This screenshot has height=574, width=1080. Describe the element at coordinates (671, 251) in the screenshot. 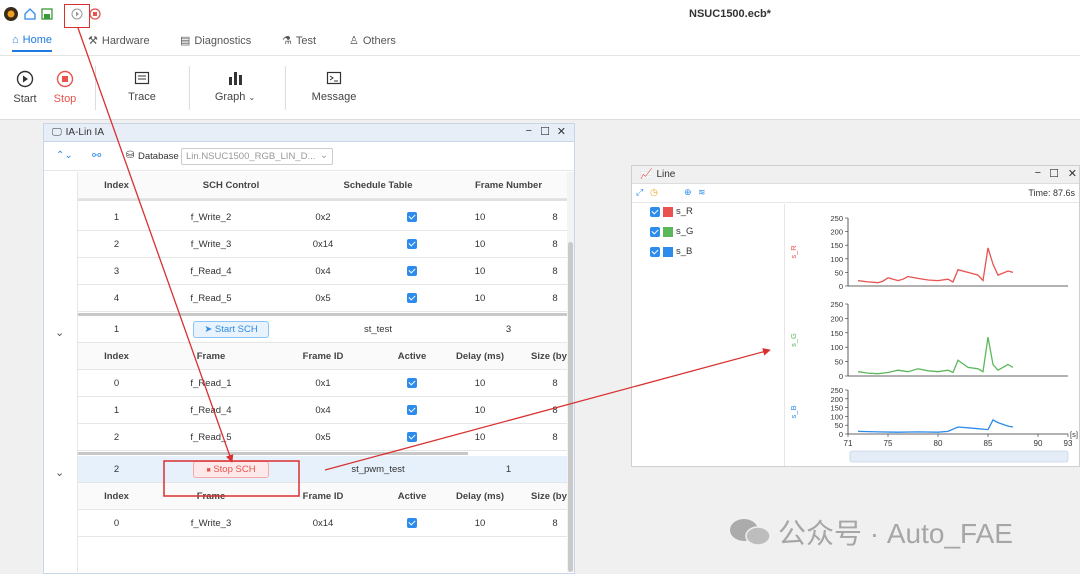

I see `signal-item: s_B` at that location.